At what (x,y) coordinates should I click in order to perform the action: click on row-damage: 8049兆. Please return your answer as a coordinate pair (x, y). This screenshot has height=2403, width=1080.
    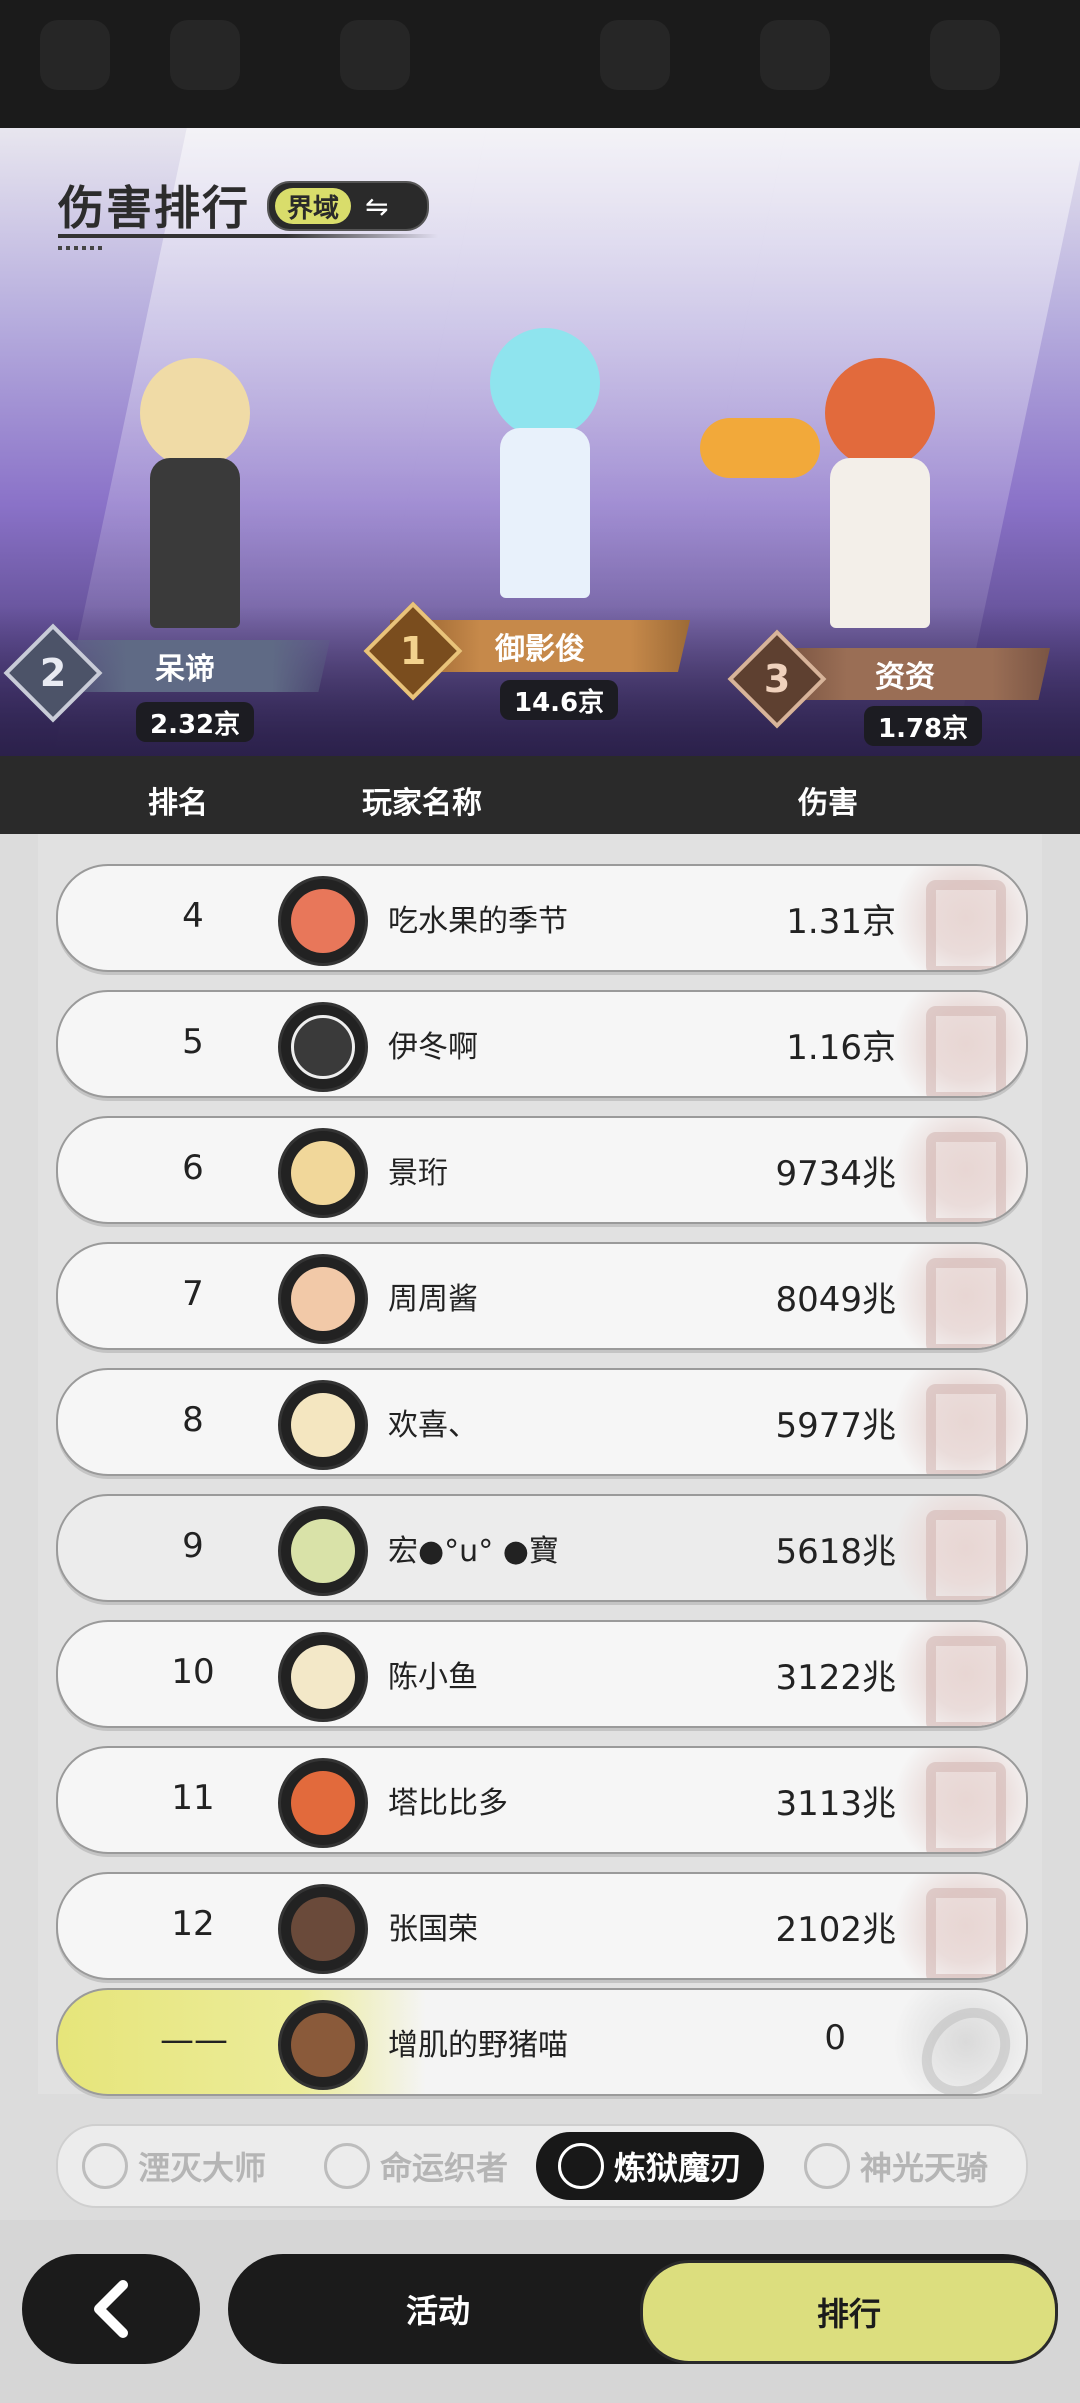
    Looking at the image, I should click on (835, 1300).